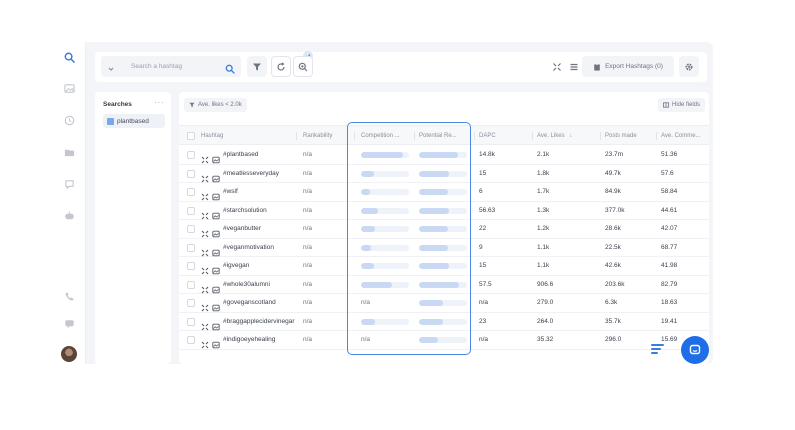 This screenshot has width=795, height=430. Describe the element at coordinates (159, 102) in the screenshot. I see `more-options-icon: ···` at that location.